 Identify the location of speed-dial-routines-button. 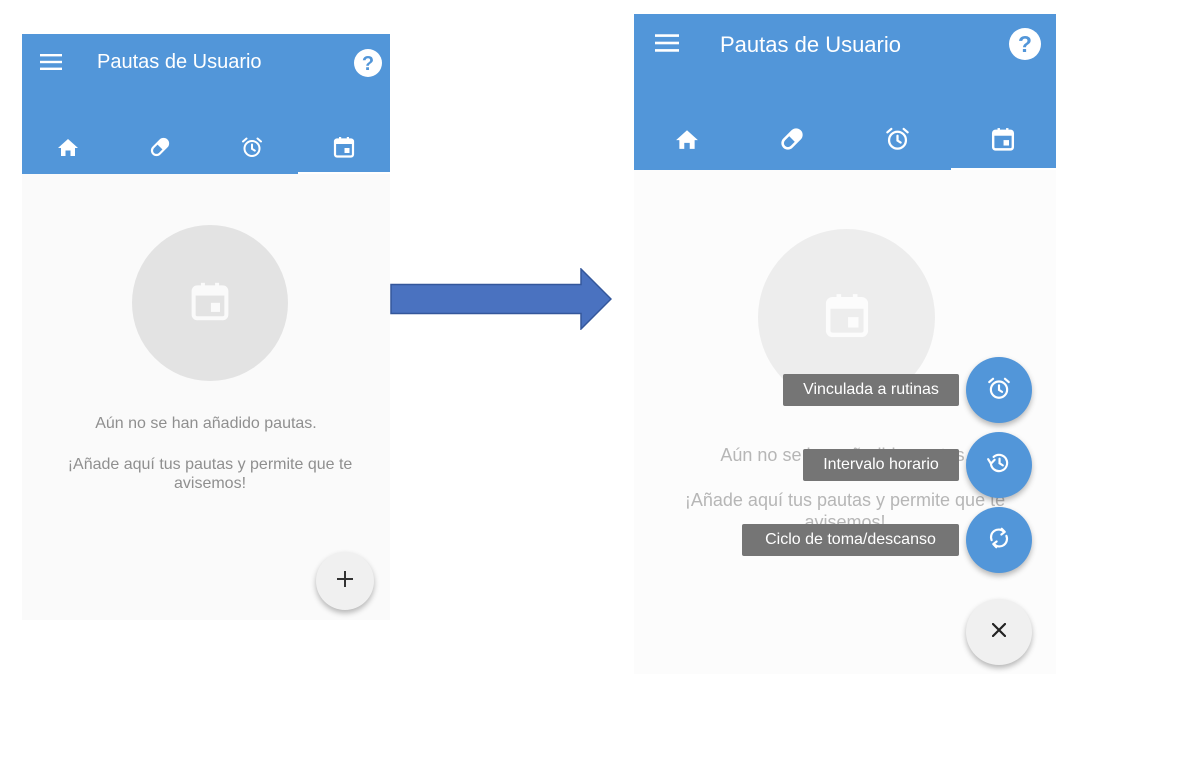
(999, 390).